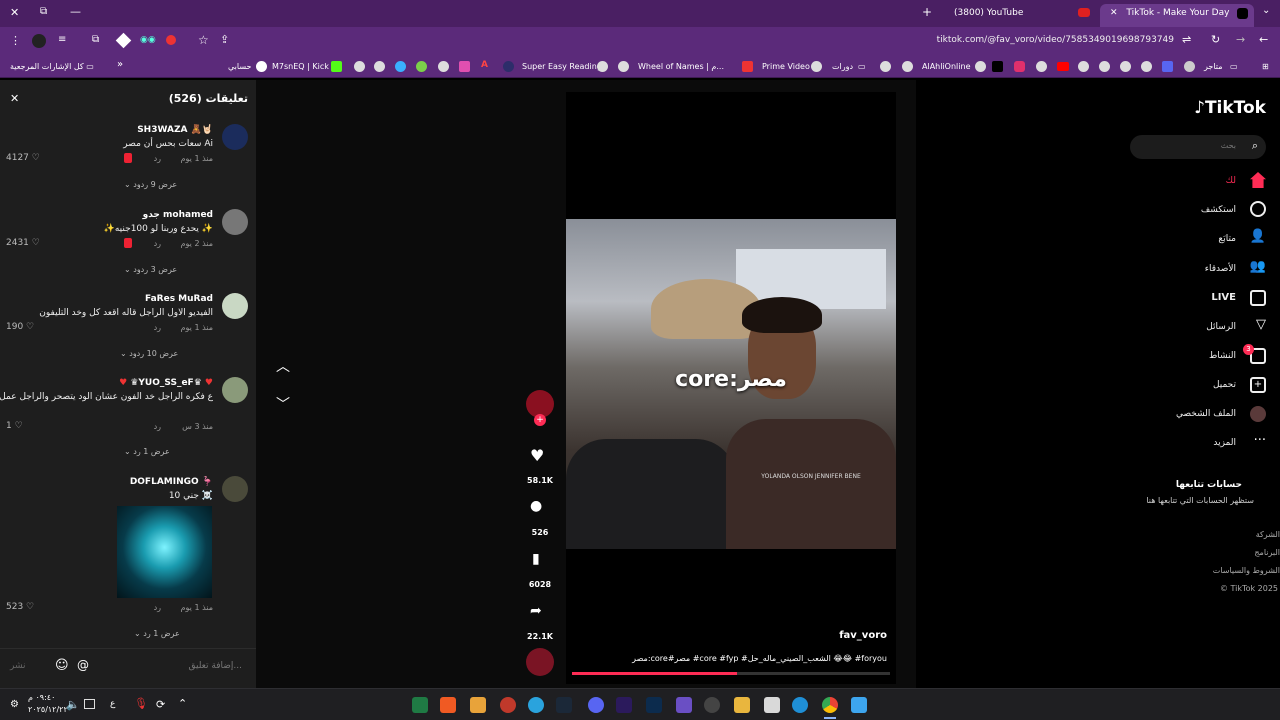  What do you see at coordinates (562, 67) in the screenshot?
I see `bookmark-reading: Super Easy Reading` at bounding box center [562, 67].